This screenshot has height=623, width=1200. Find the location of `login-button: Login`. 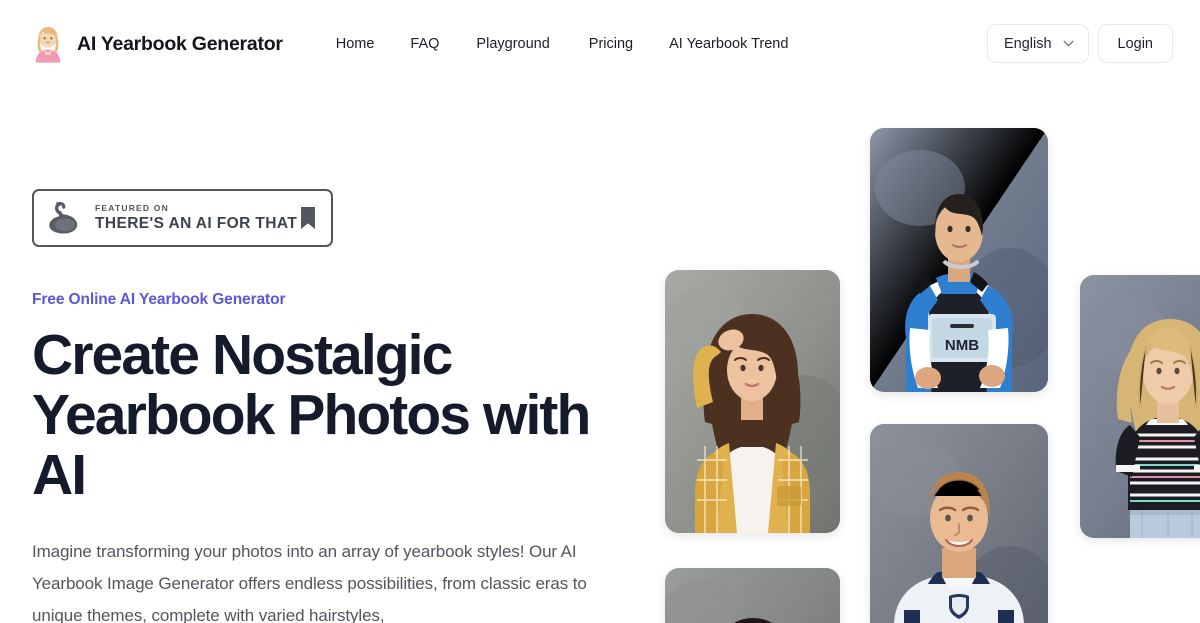

login-button: Login is located at coordinates (1135, 43).